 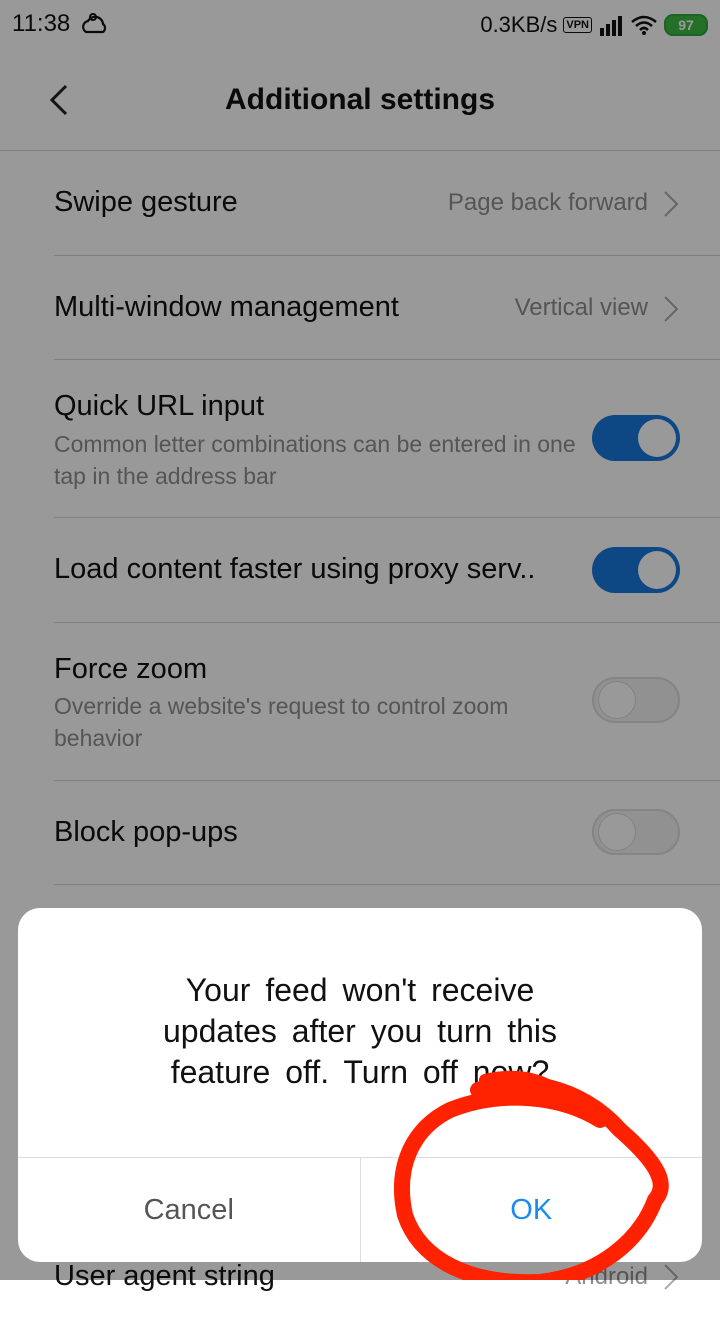 What do you see at coordinates (189, 1210) in the screenshot?
I see `cancel-button: Cancel` at bounding box center [189, 1210].